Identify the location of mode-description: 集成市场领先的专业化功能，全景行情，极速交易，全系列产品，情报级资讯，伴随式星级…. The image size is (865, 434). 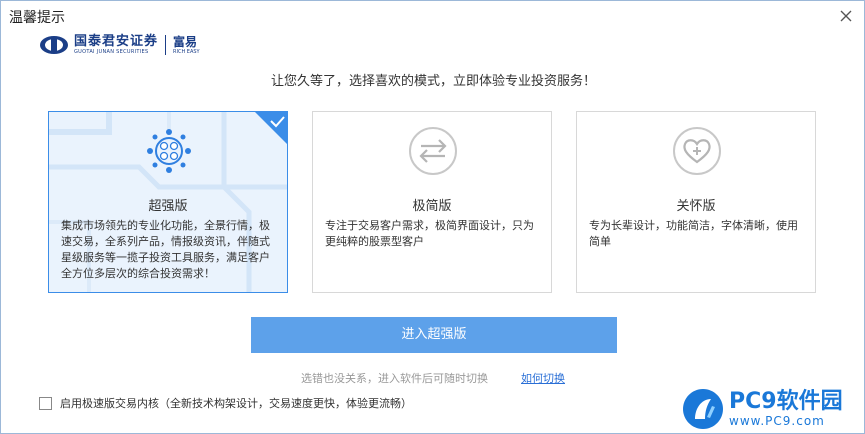
(165, 249).